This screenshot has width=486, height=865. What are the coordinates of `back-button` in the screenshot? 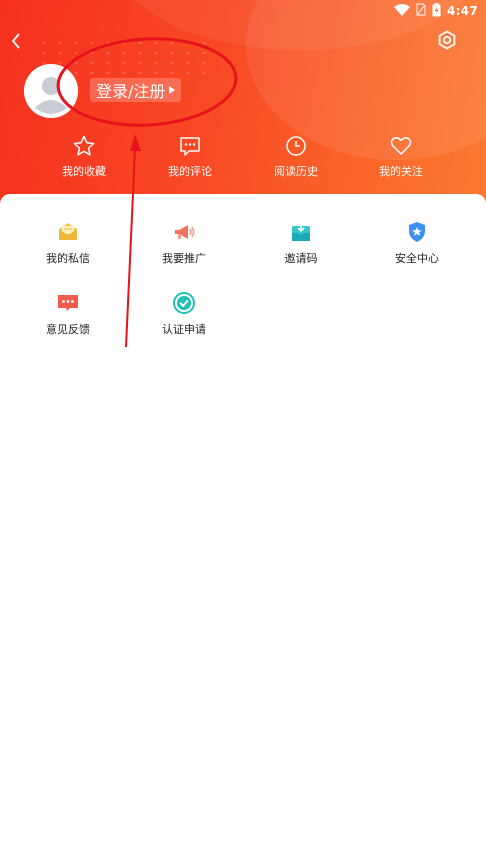 It's located at (16, 41).